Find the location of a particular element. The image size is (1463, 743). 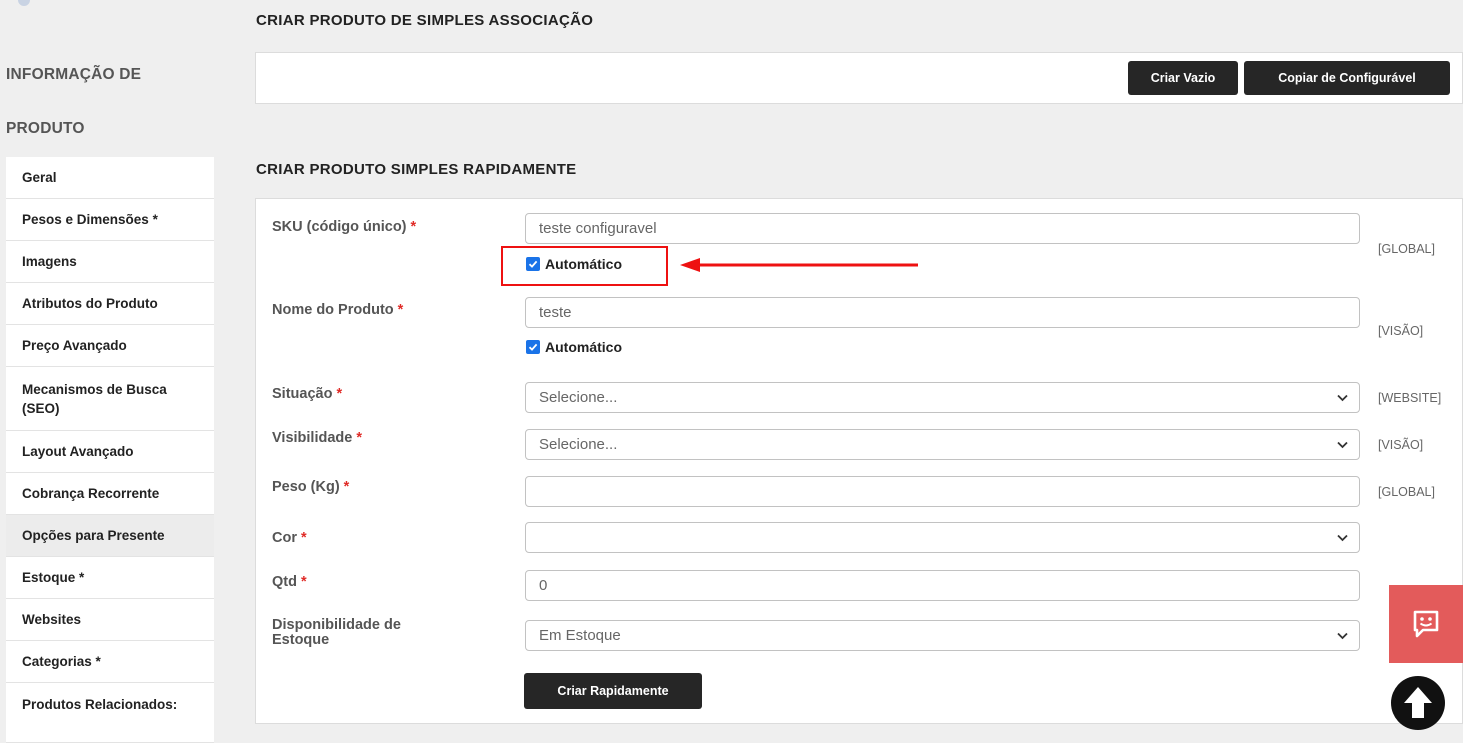

logo-icon is located at coordinates (24, 3).